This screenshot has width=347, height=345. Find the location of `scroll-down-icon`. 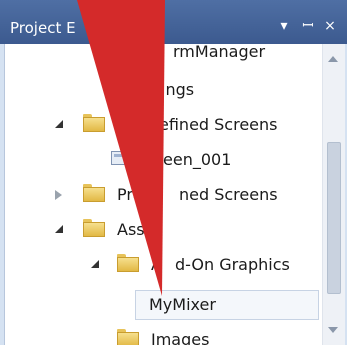

scroll-down-icon is located at coordinates (333, 330).